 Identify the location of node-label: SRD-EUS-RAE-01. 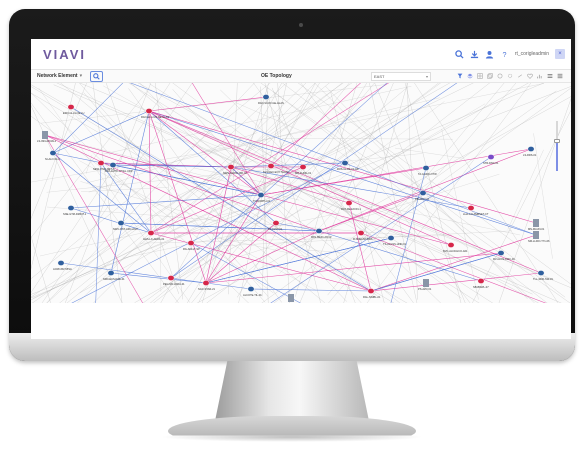
(114, 279).